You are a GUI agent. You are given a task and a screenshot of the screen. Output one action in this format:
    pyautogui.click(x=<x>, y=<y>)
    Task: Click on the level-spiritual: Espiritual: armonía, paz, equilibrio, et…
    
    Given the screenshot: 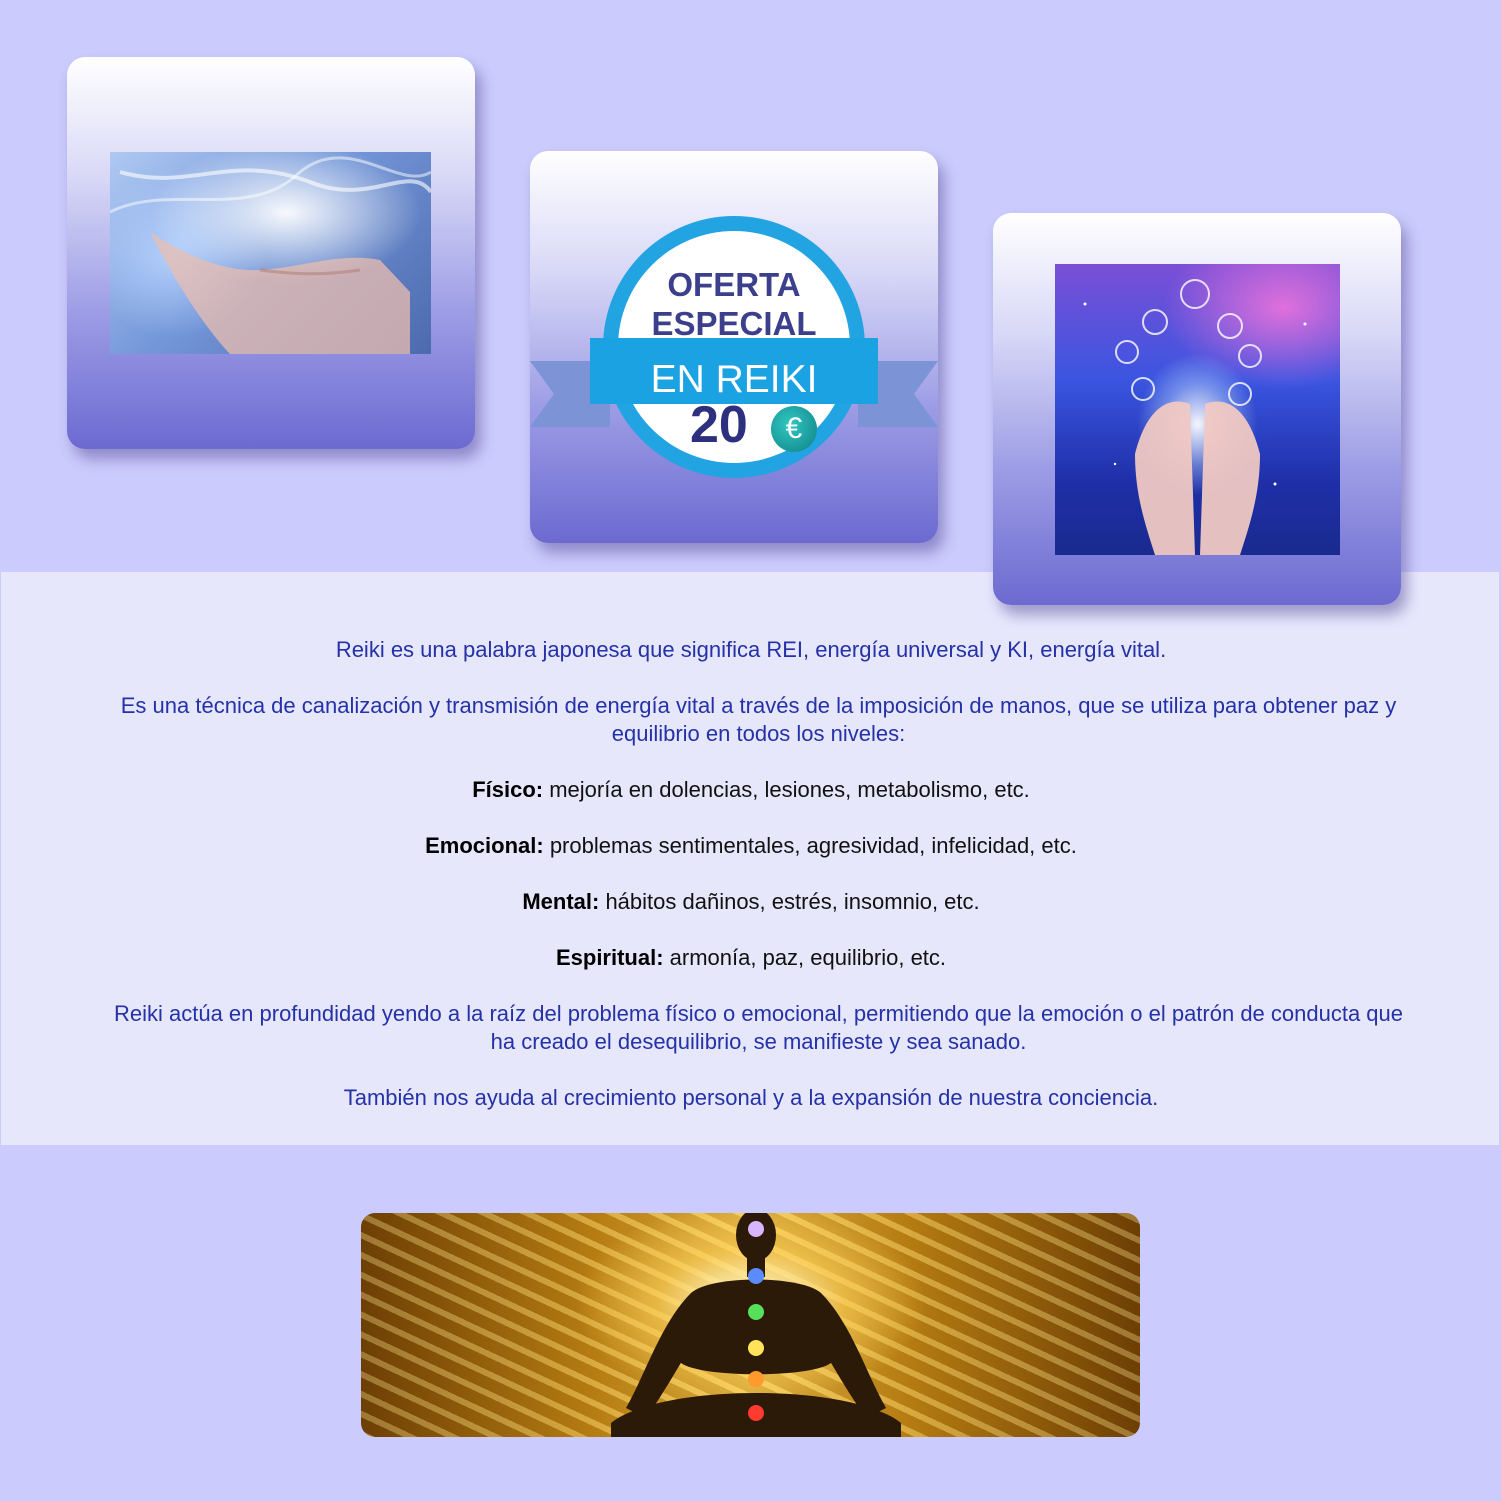 What is the action you would take?
    pyautogui.click(x=751, y=958)
    